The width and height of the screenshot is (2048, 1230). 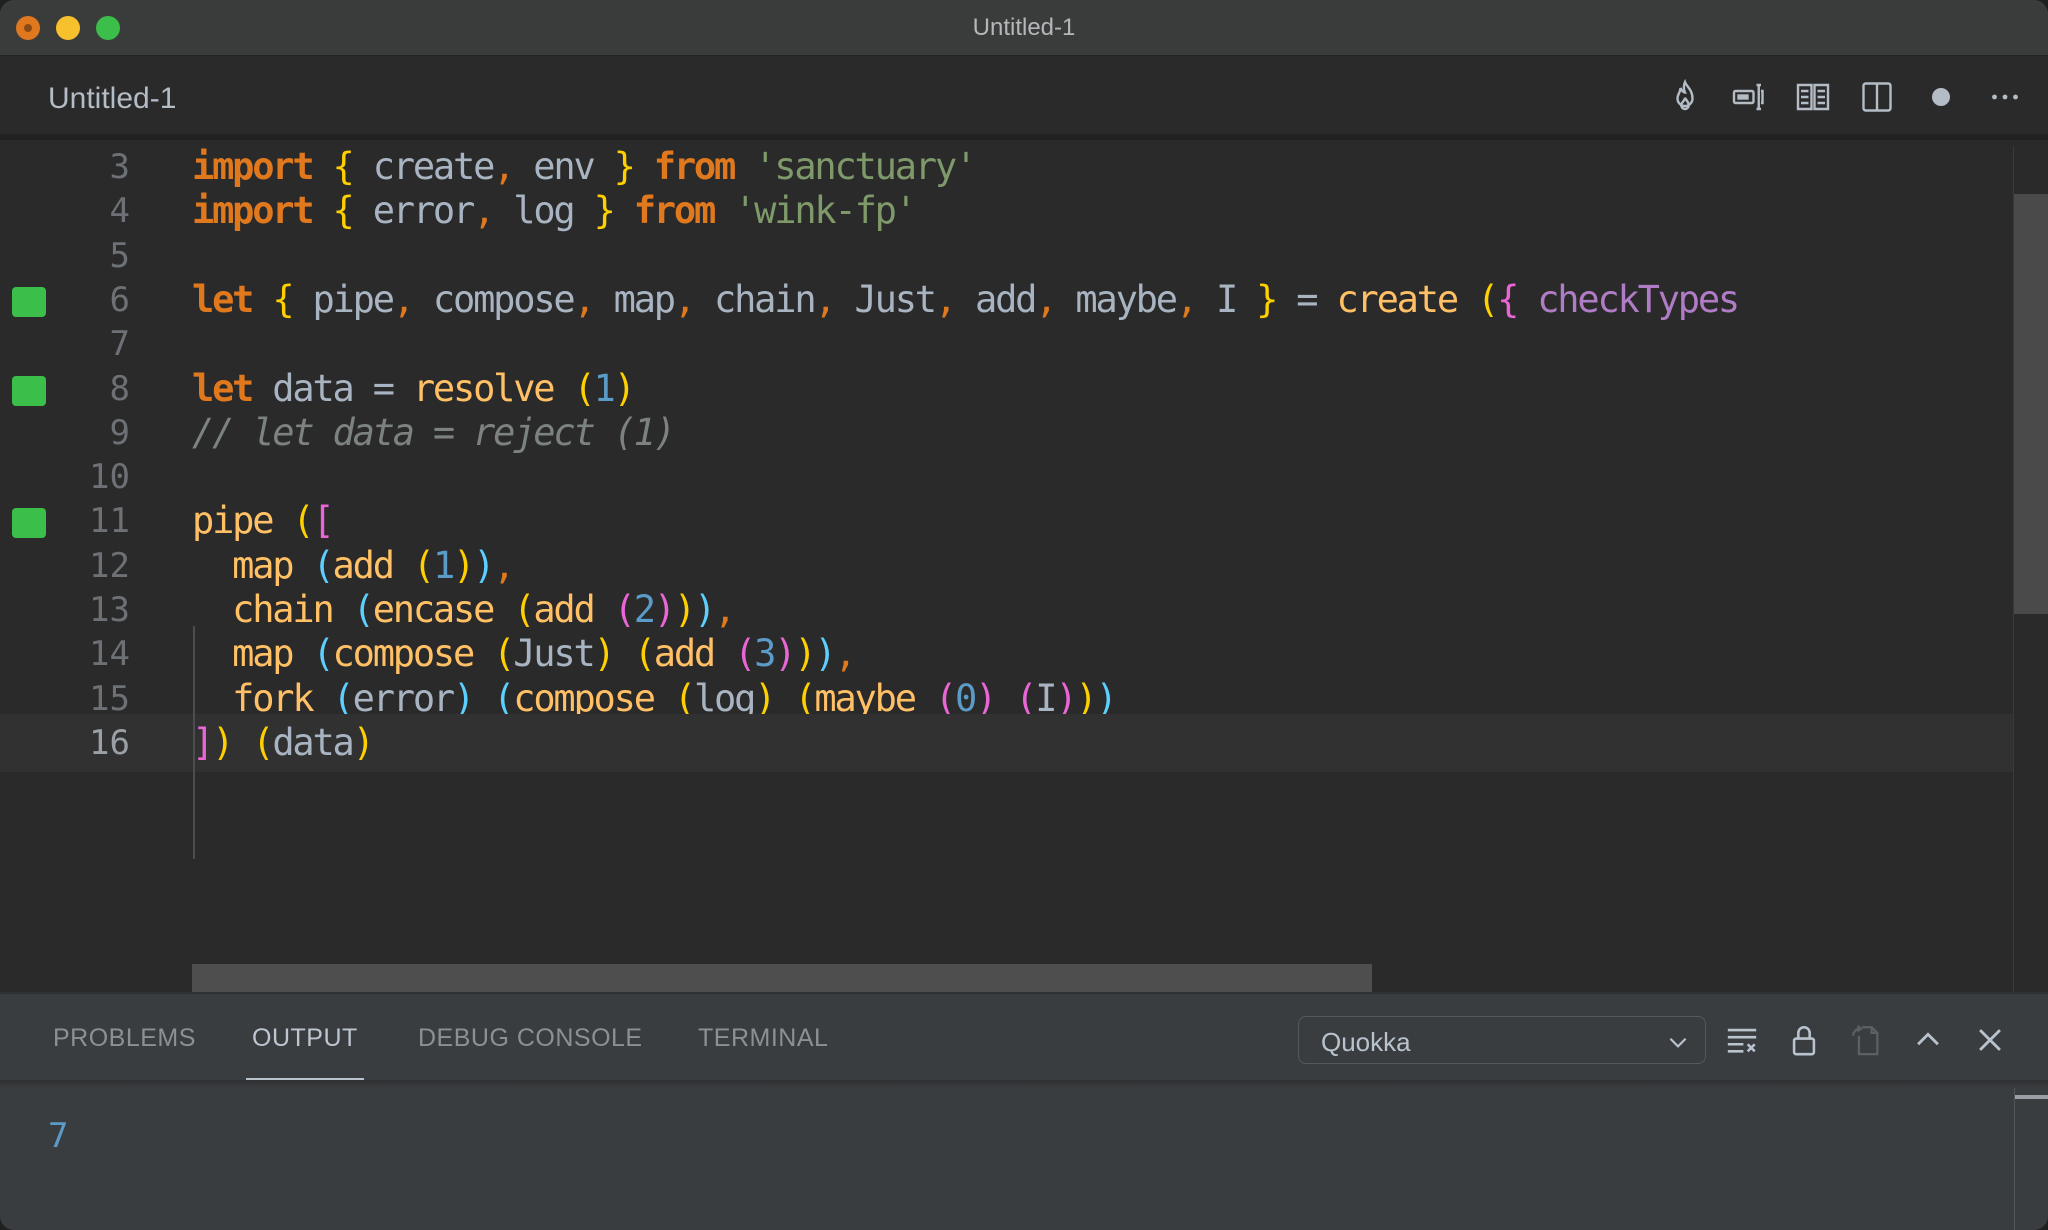 What do you see at coordinates (2031, 404) in the screenshot?
I see `vertical-scrollbar` at bounding box center [2031, 404].